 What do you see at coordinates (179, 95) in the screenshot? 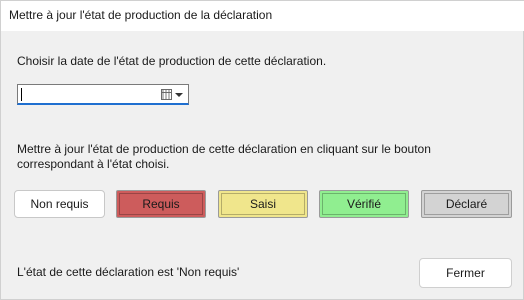
I see `chevron-down-icon` at bounding box center [179, 95].